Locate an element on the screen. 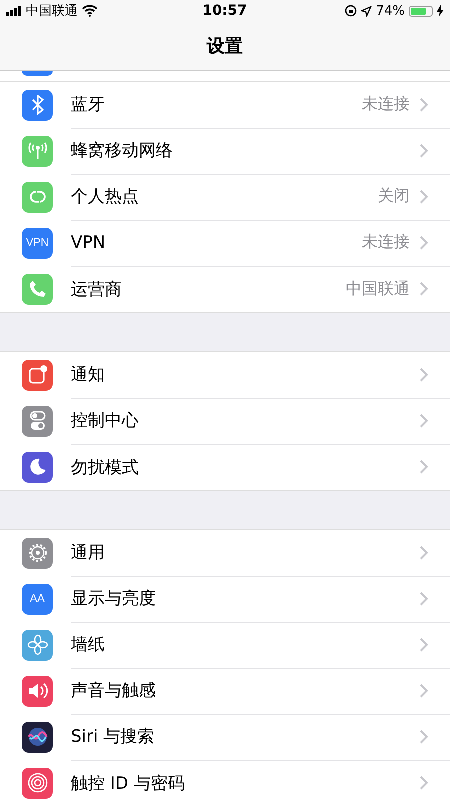 The width and height of the screenshot is (450, 800). row-value: 关闭 is located at coordinates (394, 196).